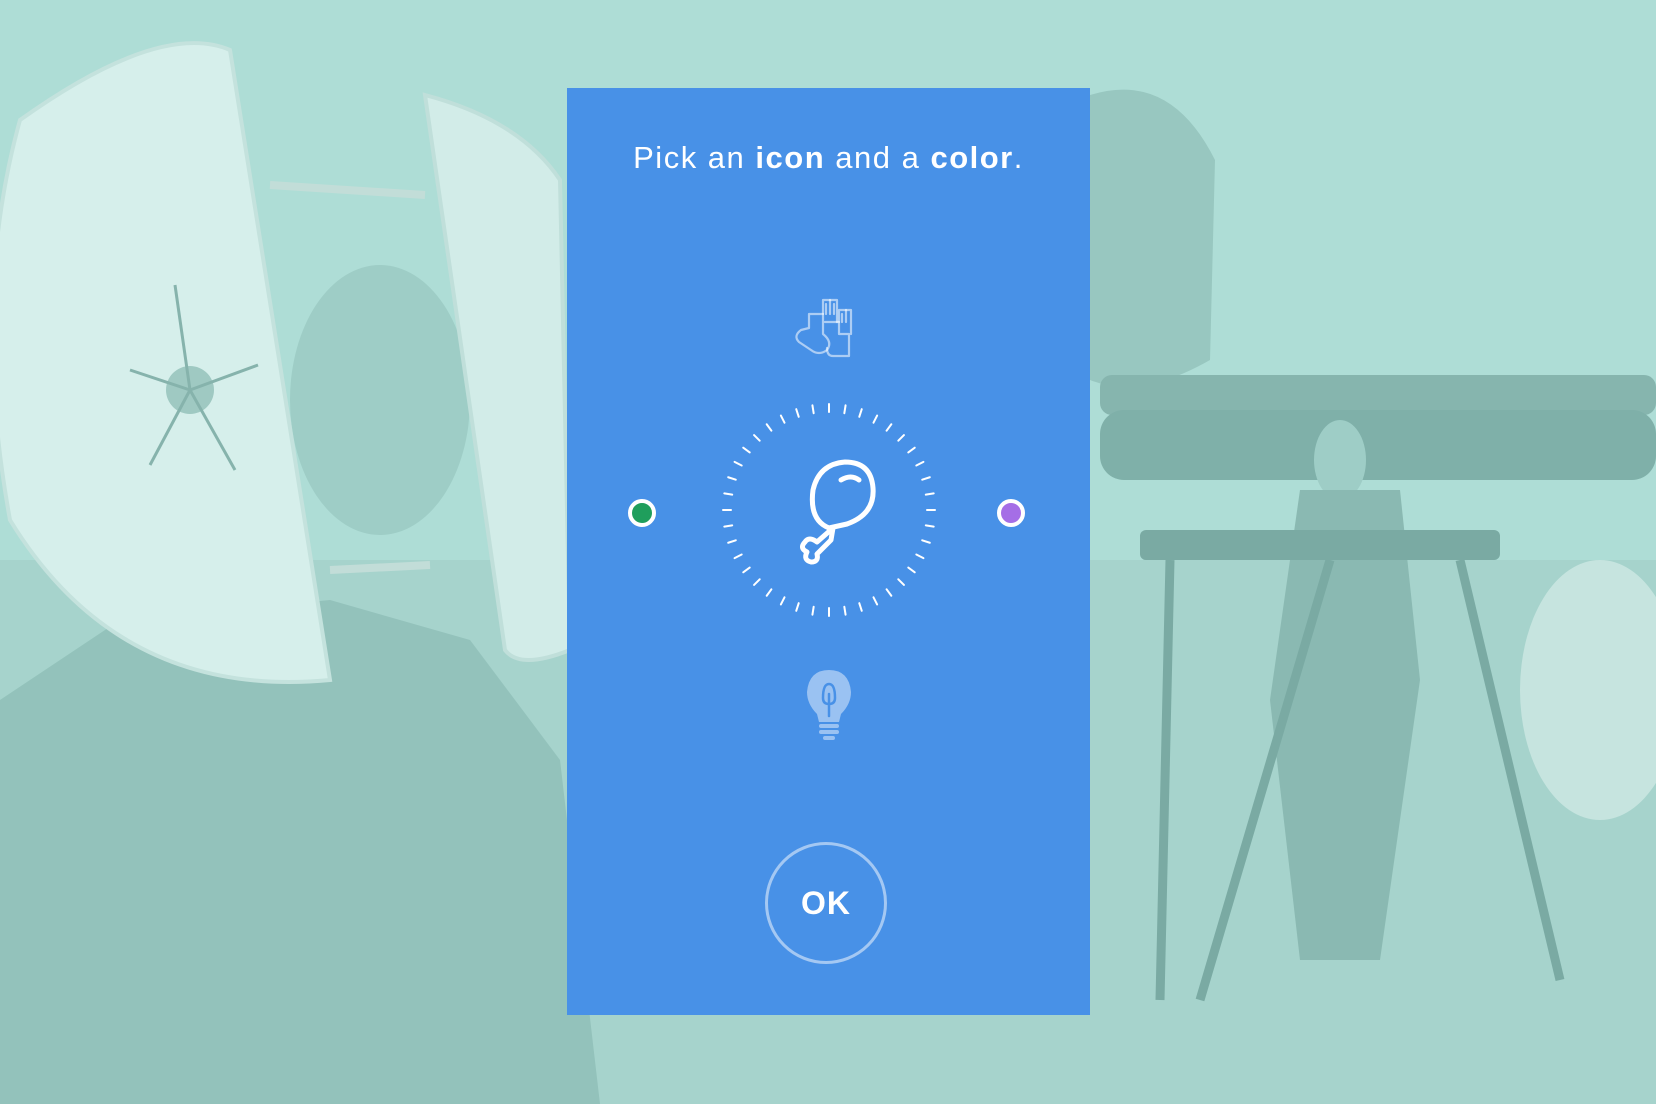 This screenshot has height=1104, width=1656. I want to click on prompt-keyword-color: color, so click(972, 157).